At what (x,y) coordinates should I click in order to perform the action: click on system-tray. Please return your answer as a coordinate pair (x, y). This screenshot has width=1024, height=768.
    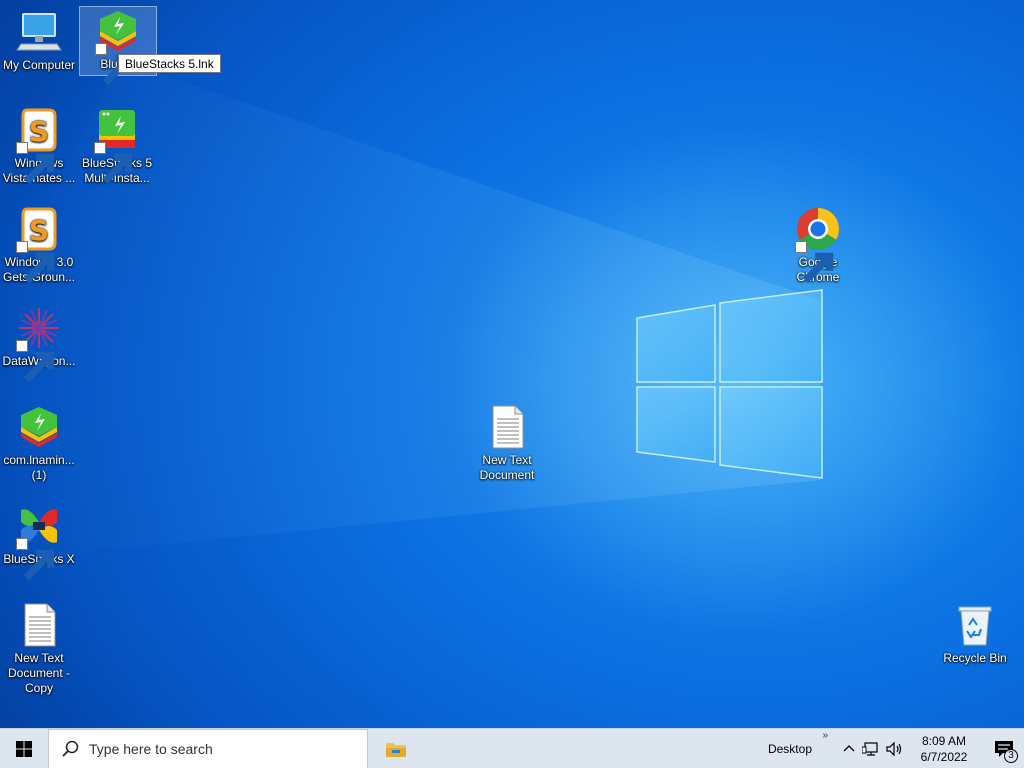
    Looking at the image, I should click on (873, 749).